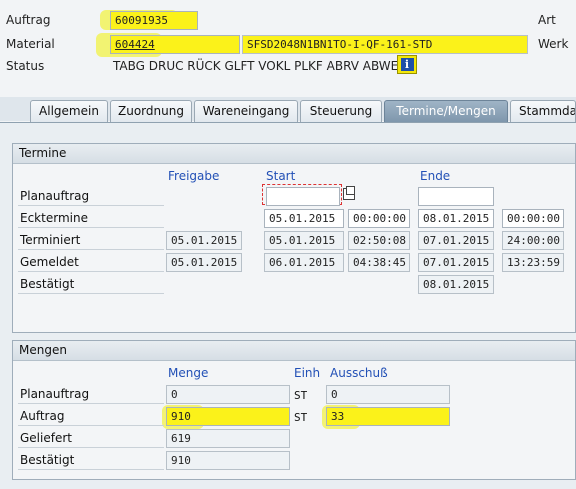 The height and width of the screenshot is (489, 576). Describe the element at coordinates (281, 176) in the screenshot. I see `col-start: Start` at that location.